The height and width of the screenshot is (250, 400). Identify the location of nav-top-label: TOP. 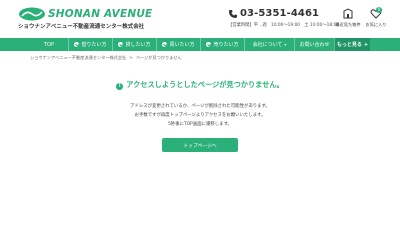
(48, 44).